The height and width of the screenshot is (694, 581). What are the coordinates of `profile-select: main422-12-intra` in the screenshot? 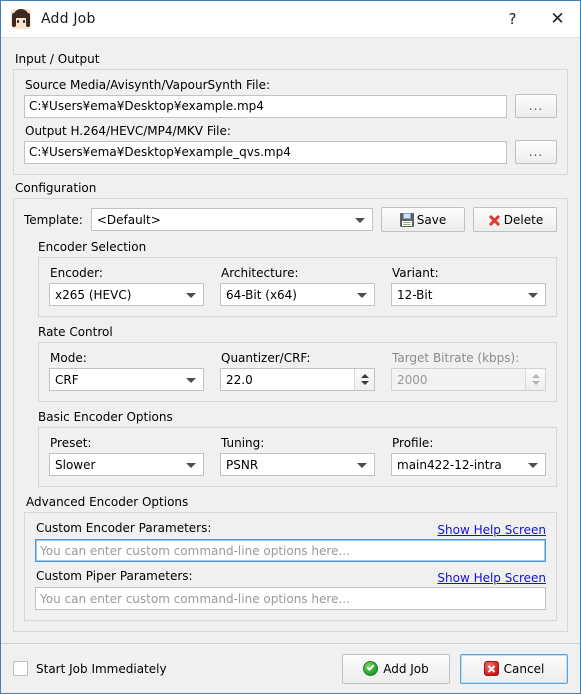 It's located at (468, 464).